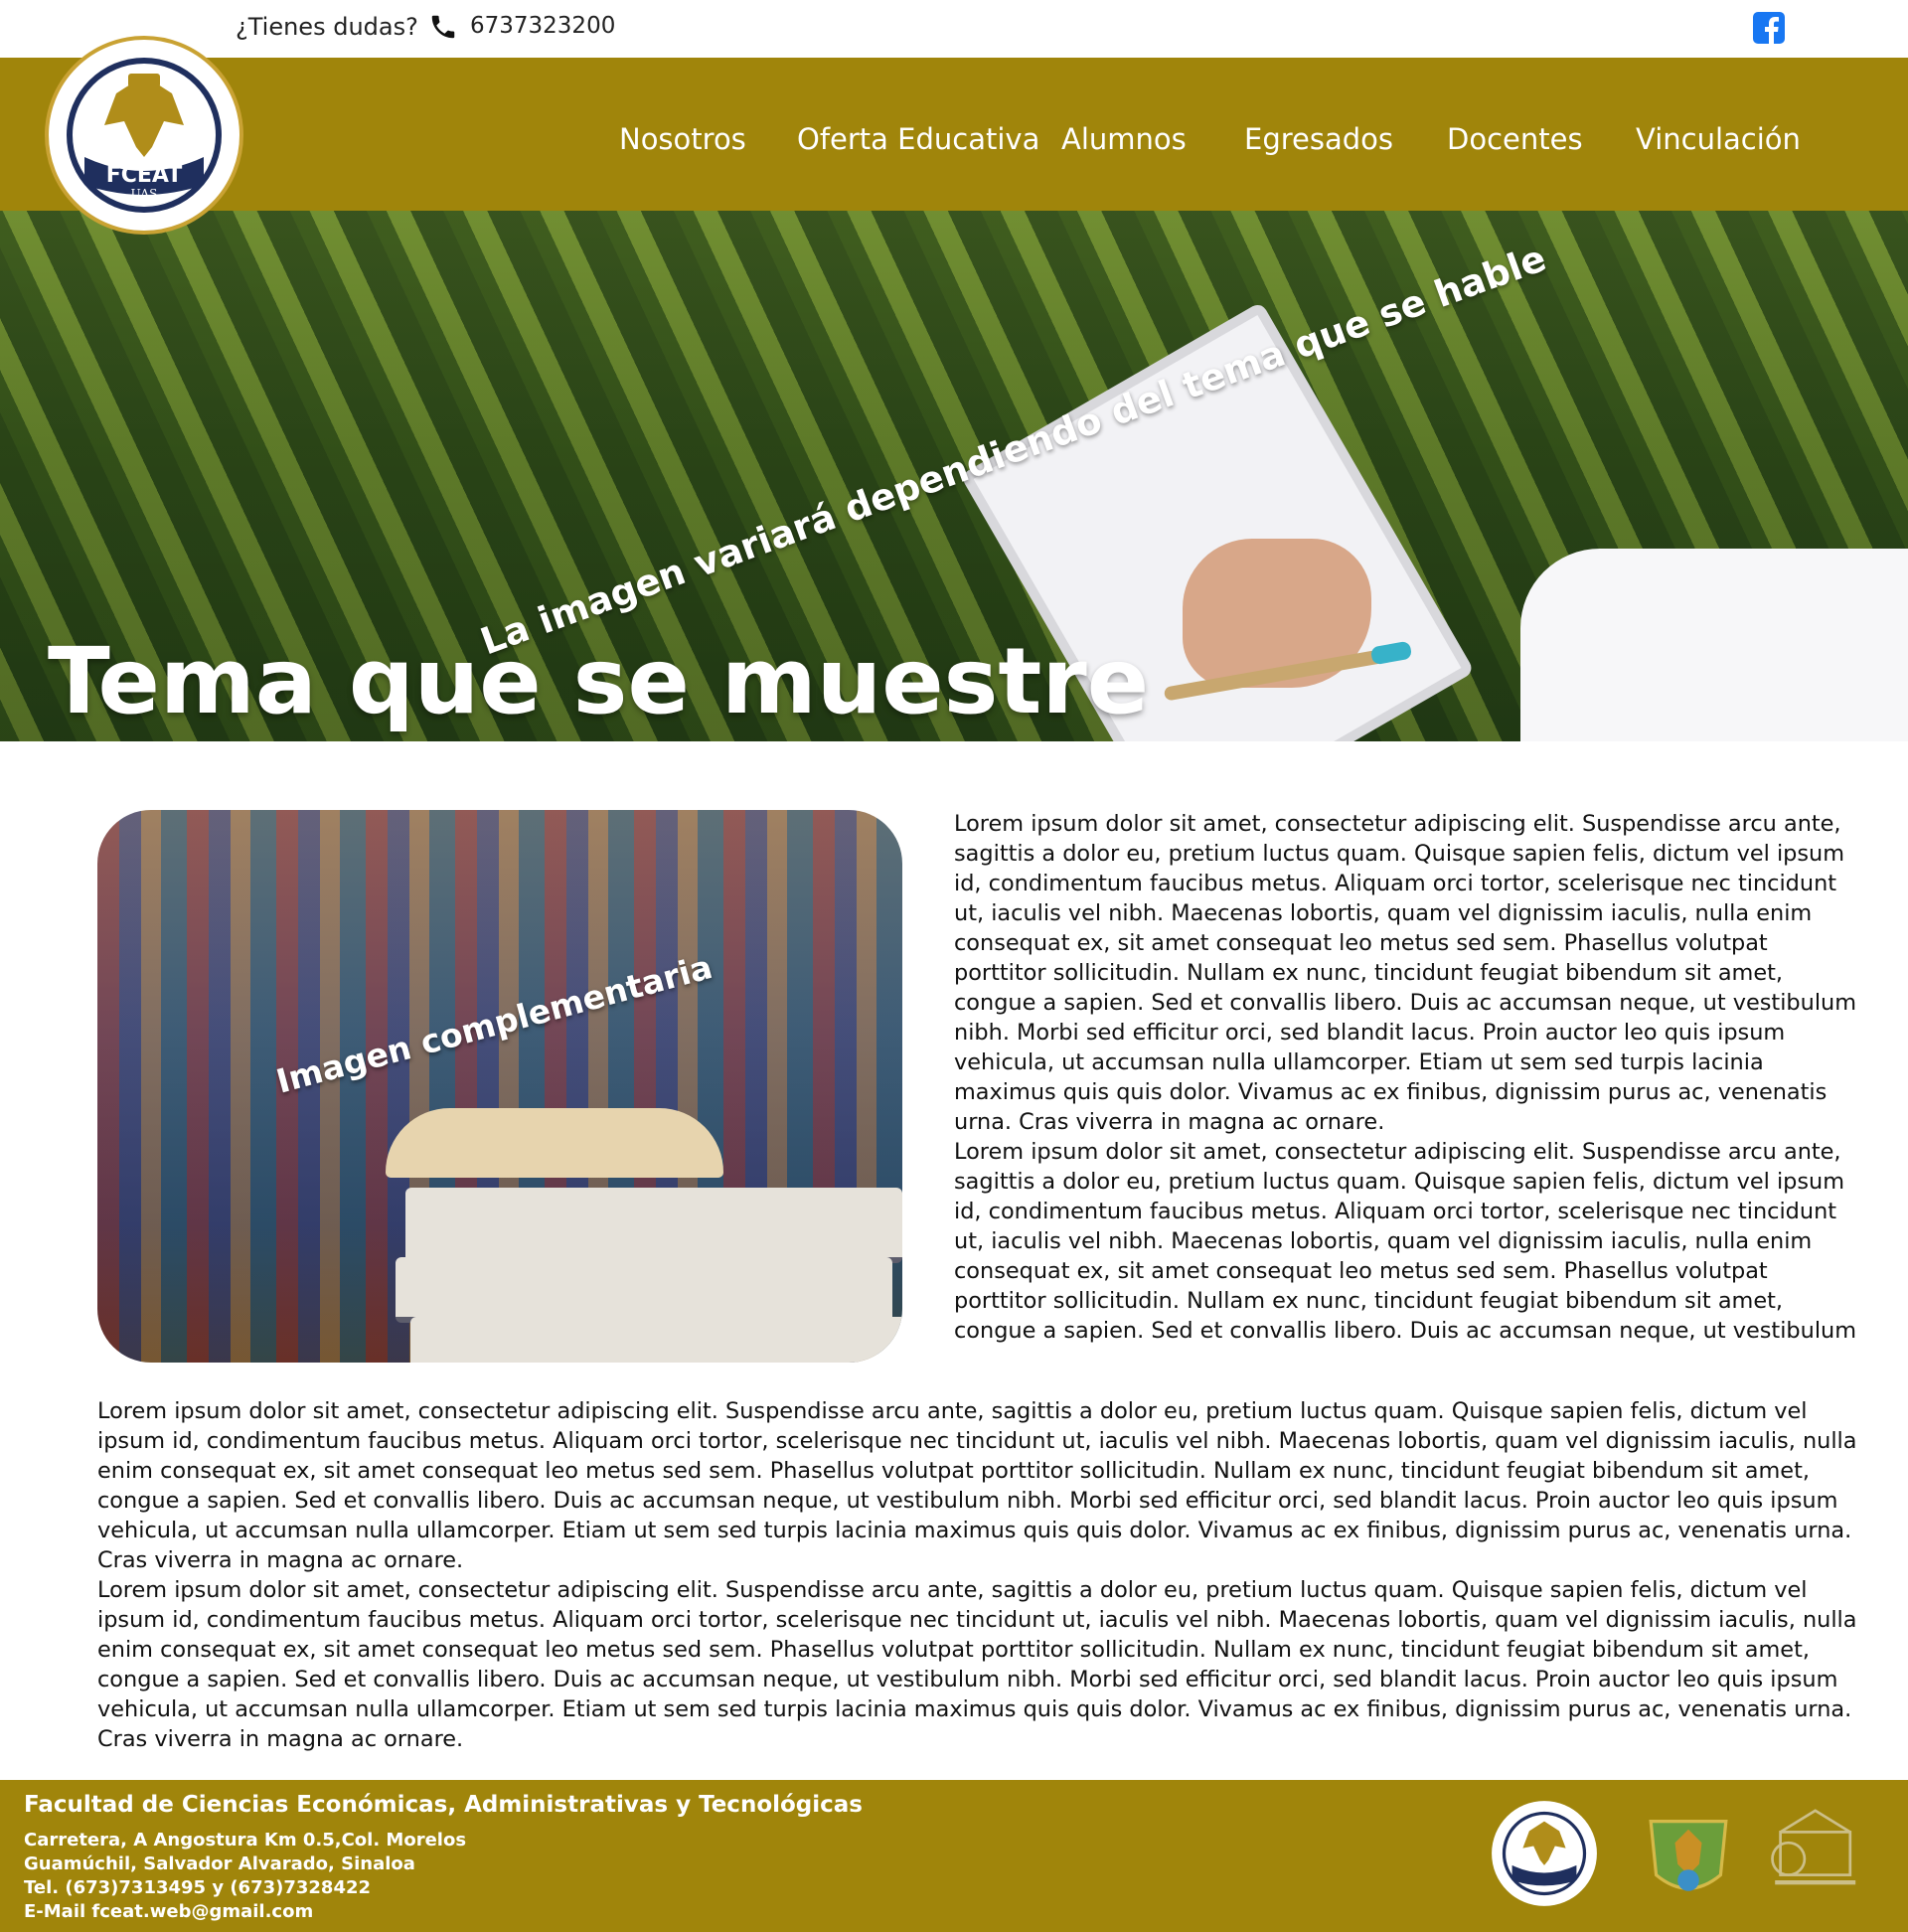  Describe the element at coordinates (1318, 139) in the screenshot. I see `nav-egresados: Egresados` at that location.